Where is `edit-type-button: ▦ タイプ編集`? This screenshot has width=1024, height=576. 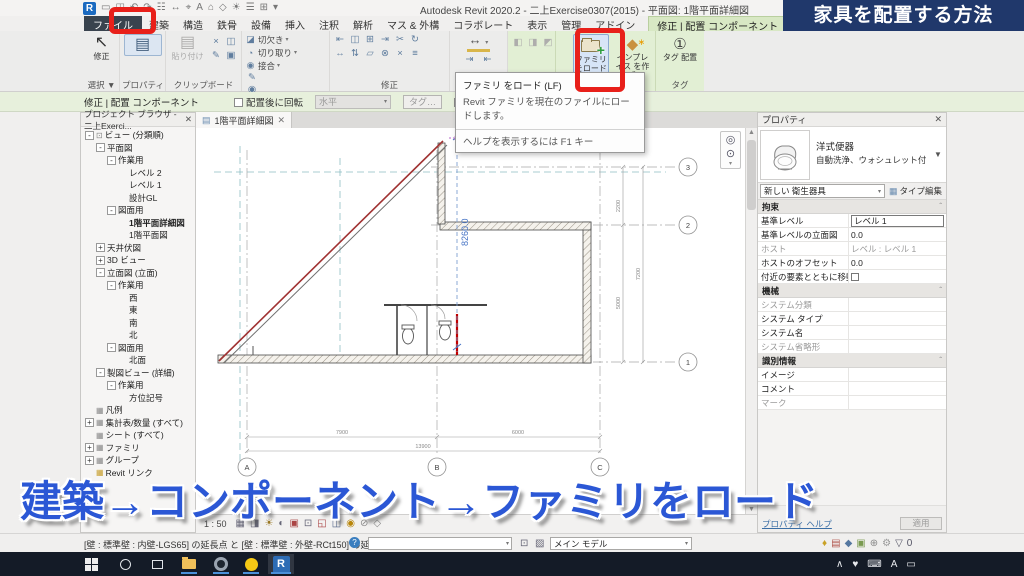
edit-type-button: ▦ タイプ編集 is located at coordinates (915, 191).